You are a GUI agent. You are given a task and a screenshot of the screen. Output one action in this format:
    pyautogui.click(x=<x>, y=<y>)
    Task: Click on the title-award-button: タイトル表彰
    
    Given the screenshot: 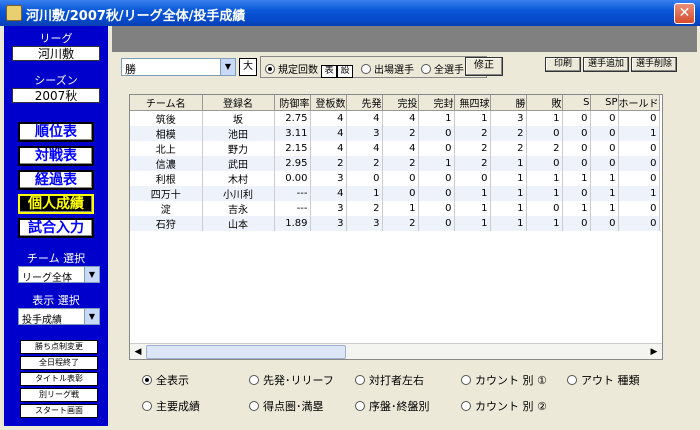 What is the action you would take?
    pyautogui.click(x=59, y=379)
    